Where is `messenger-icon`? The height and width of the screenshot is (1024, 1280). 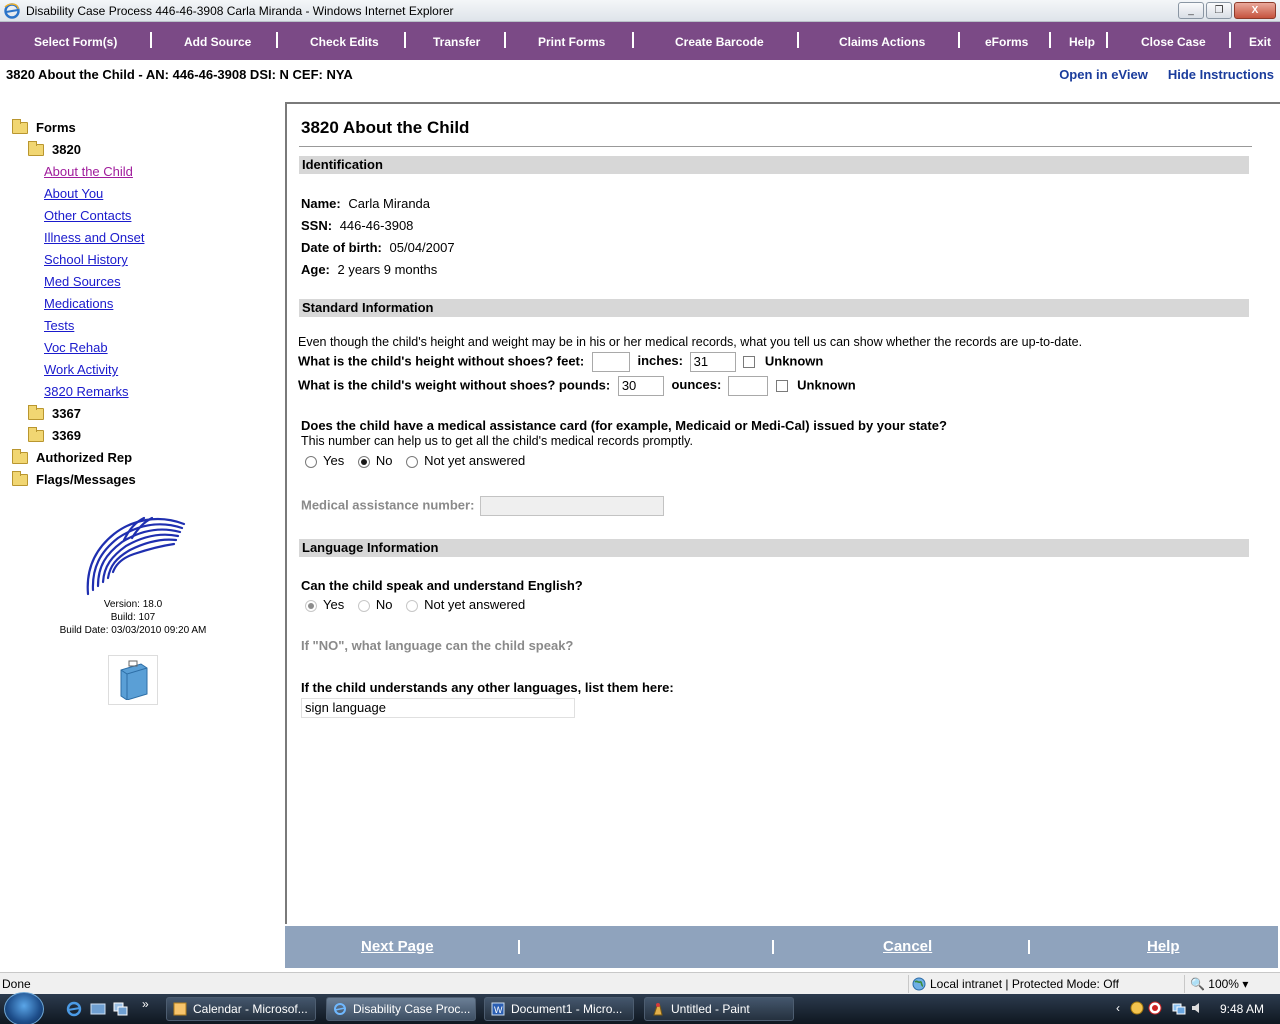 messenger-icon is located at coordinates (1137, 1008).